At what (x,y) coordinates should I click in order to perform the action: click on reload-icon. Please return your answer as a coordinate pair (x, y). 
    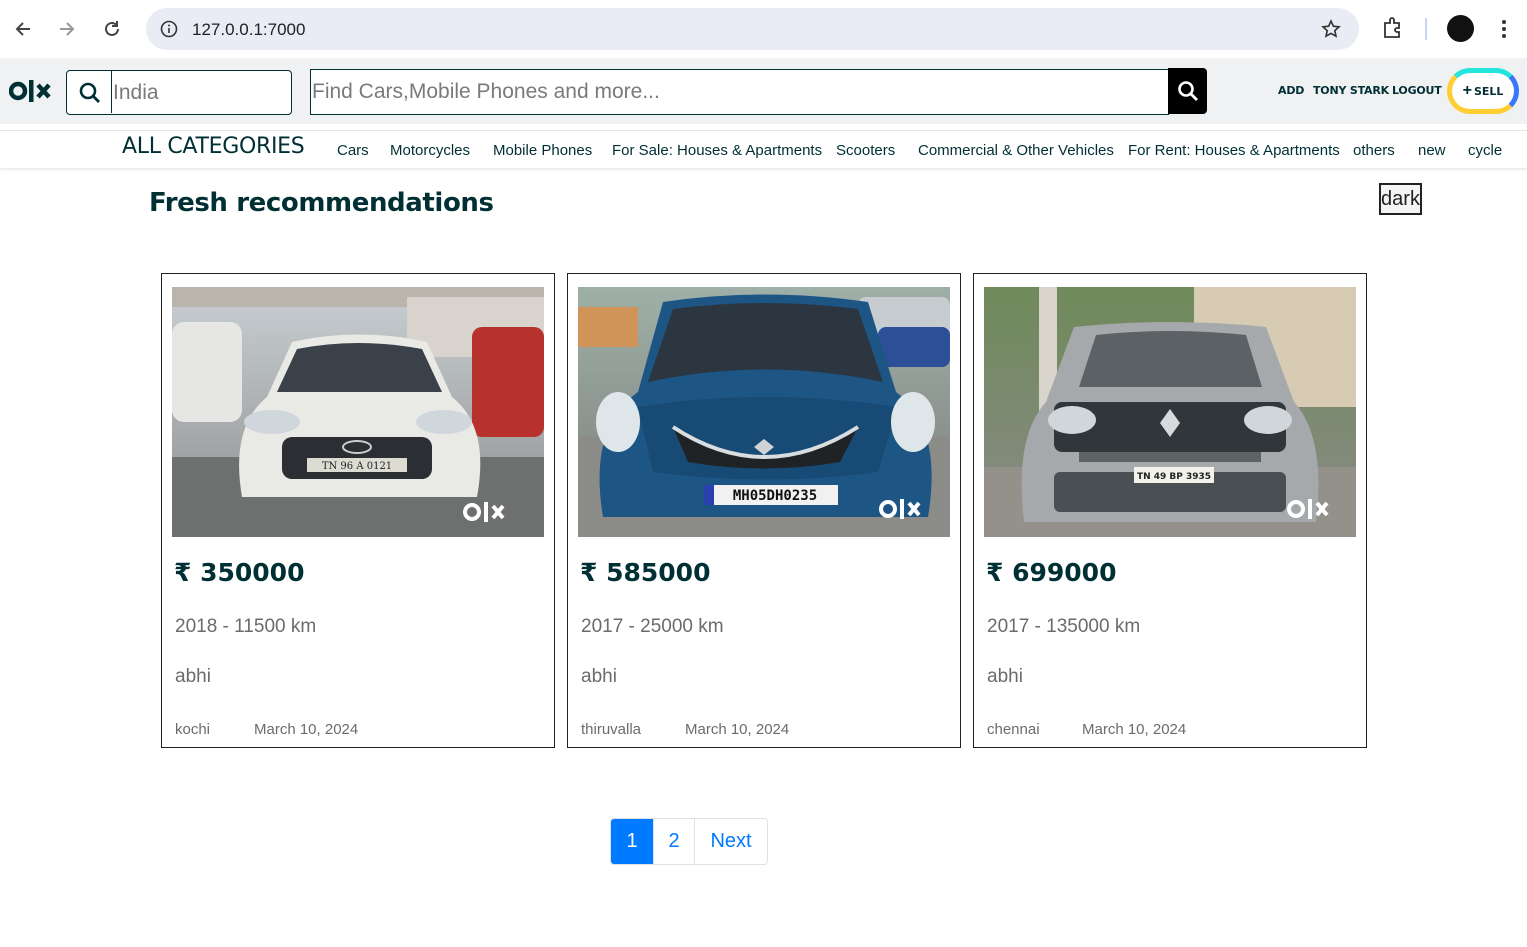
    Looking at the image, I should click on (112, 28).